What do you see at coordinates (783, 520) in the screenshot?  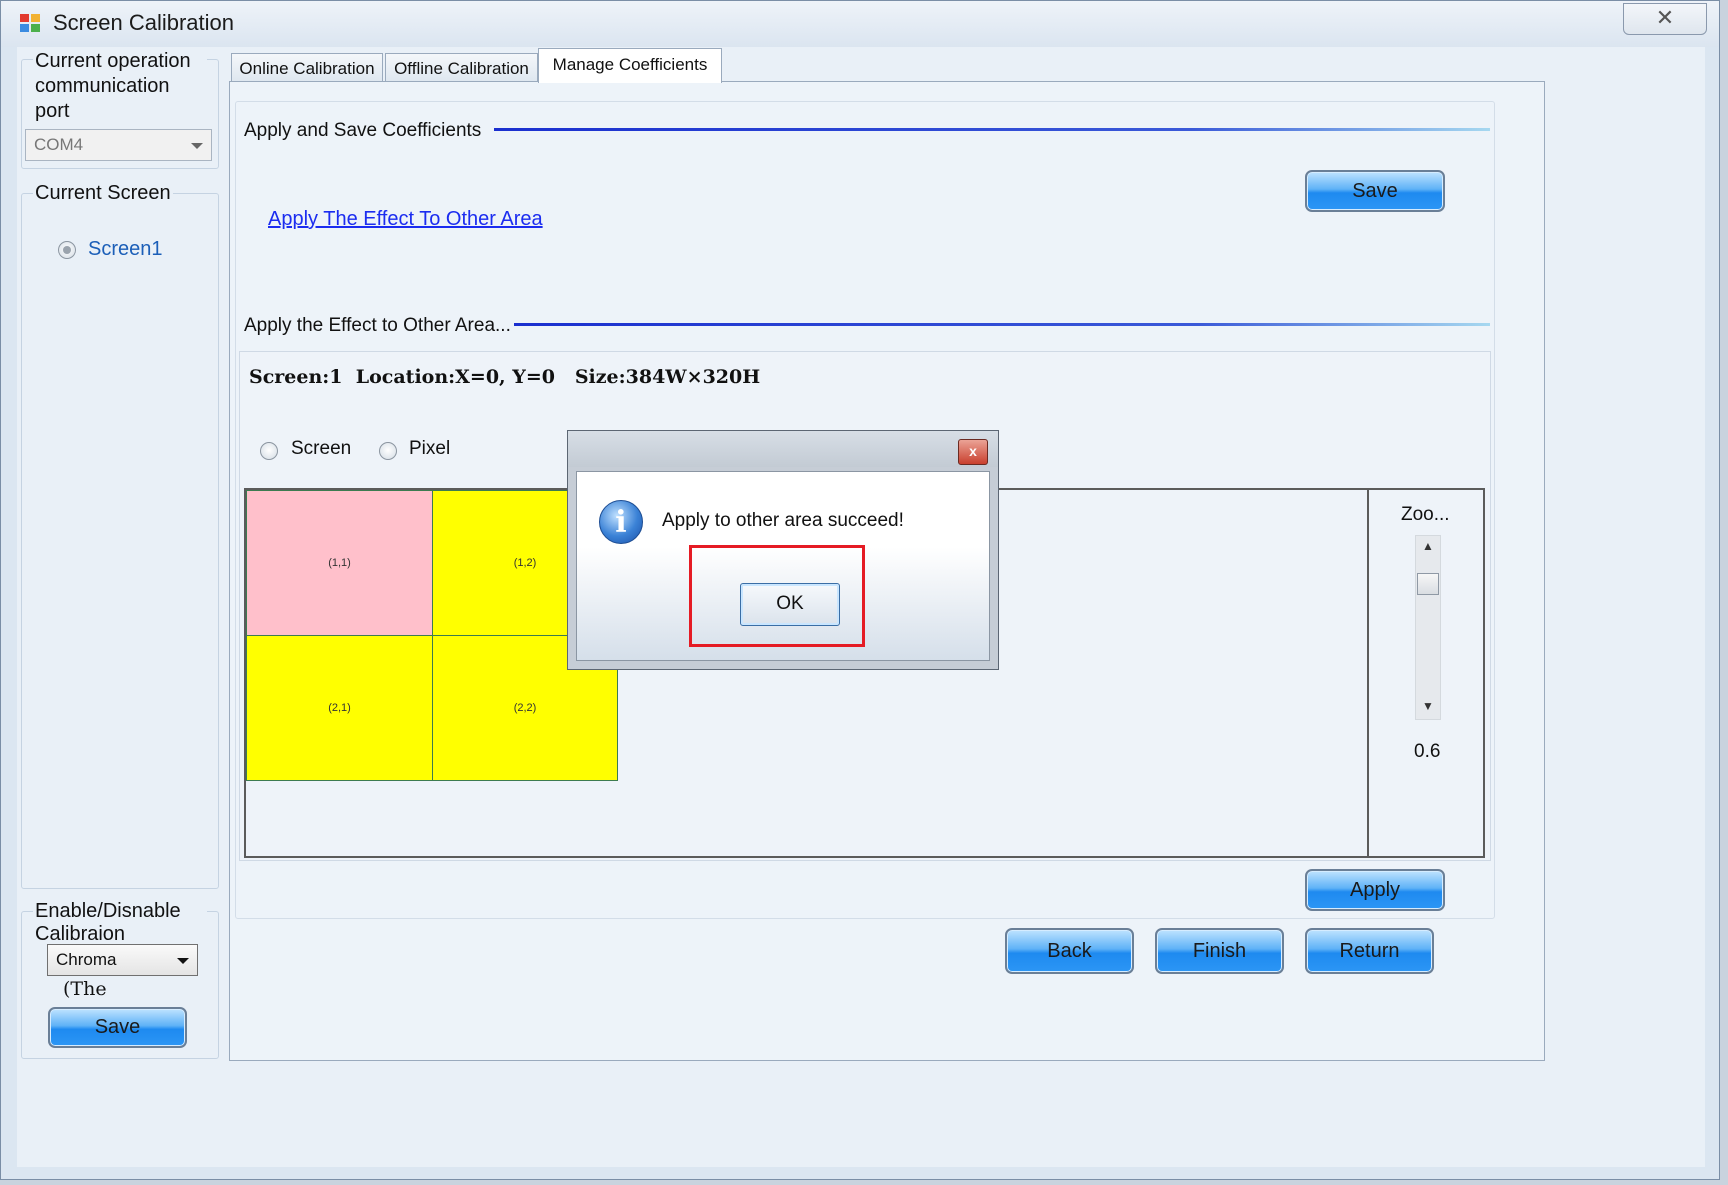 I see `dialog-message: Apply to other area succeed!` at bounding box center [783, 520].